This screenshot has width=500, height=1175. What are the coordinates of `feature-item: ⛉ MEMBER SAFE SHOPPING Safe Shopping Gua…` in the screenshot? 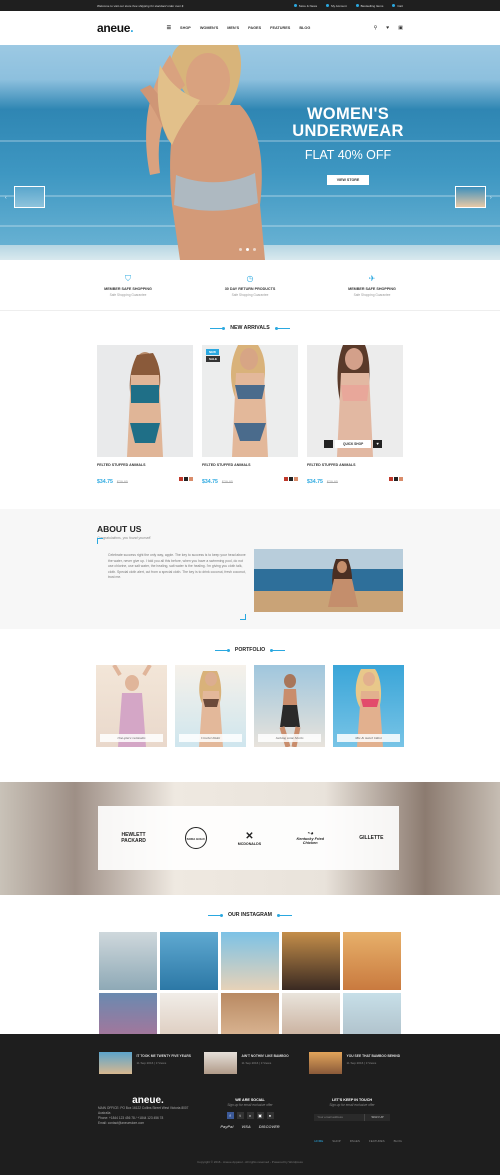 It's located at (128, 285).